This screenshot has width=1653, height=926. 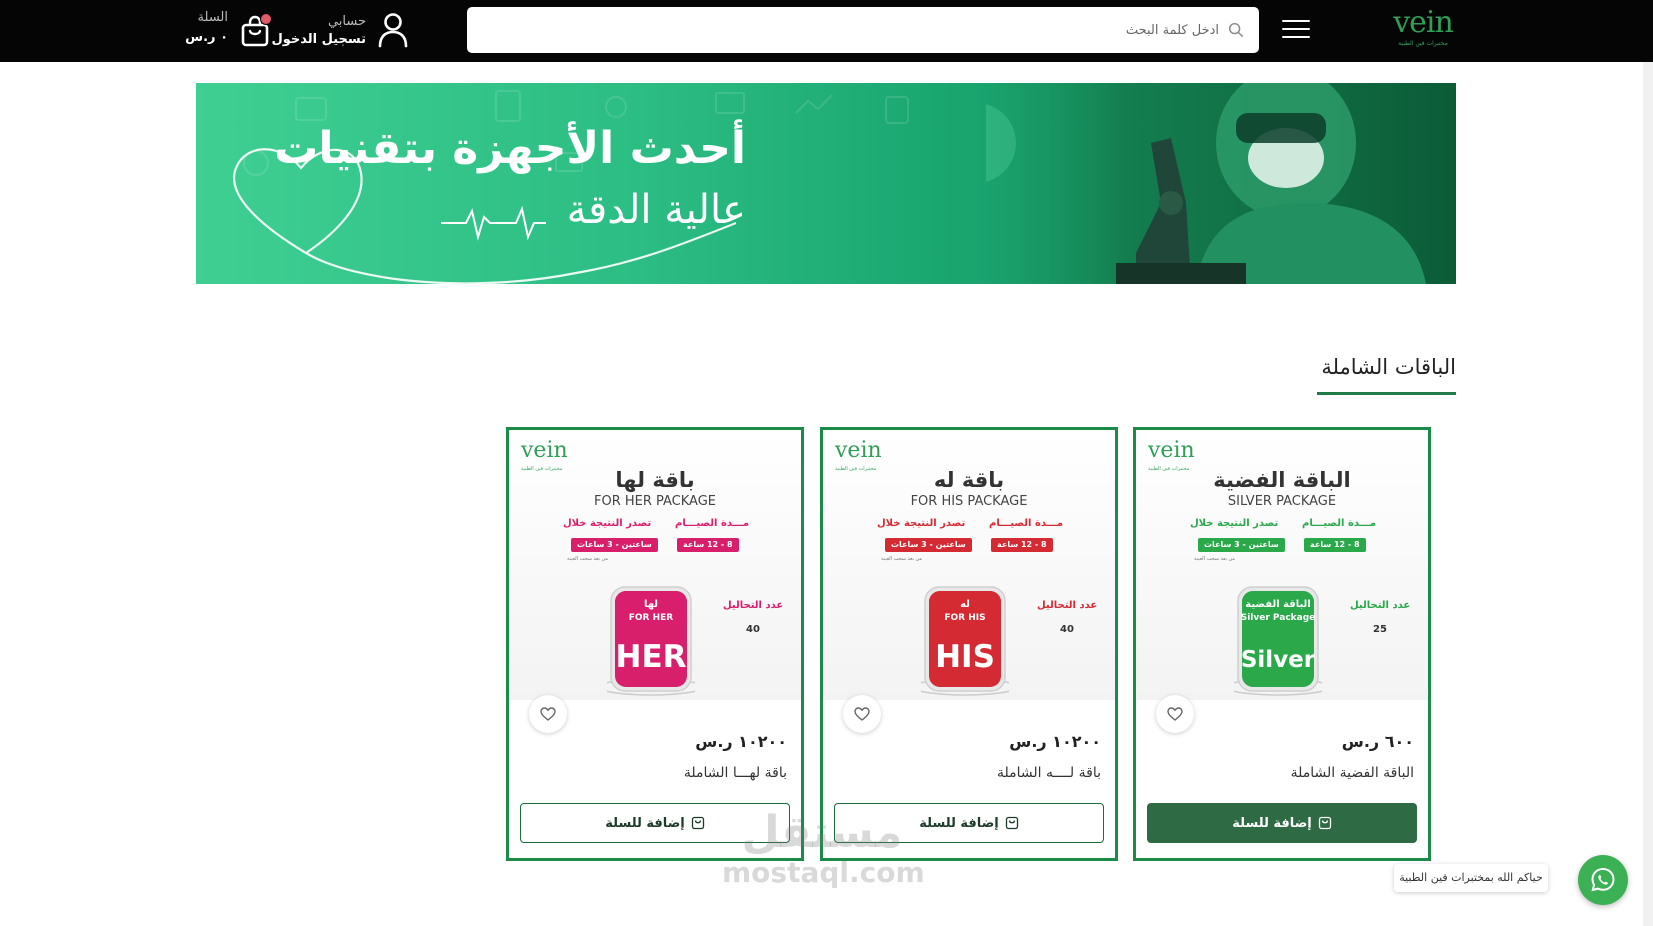 What do you see at coordinates (823, 872) in the screenshot?
I see `watermark-domain: mostaql.com` at bounding box center [823, 872].